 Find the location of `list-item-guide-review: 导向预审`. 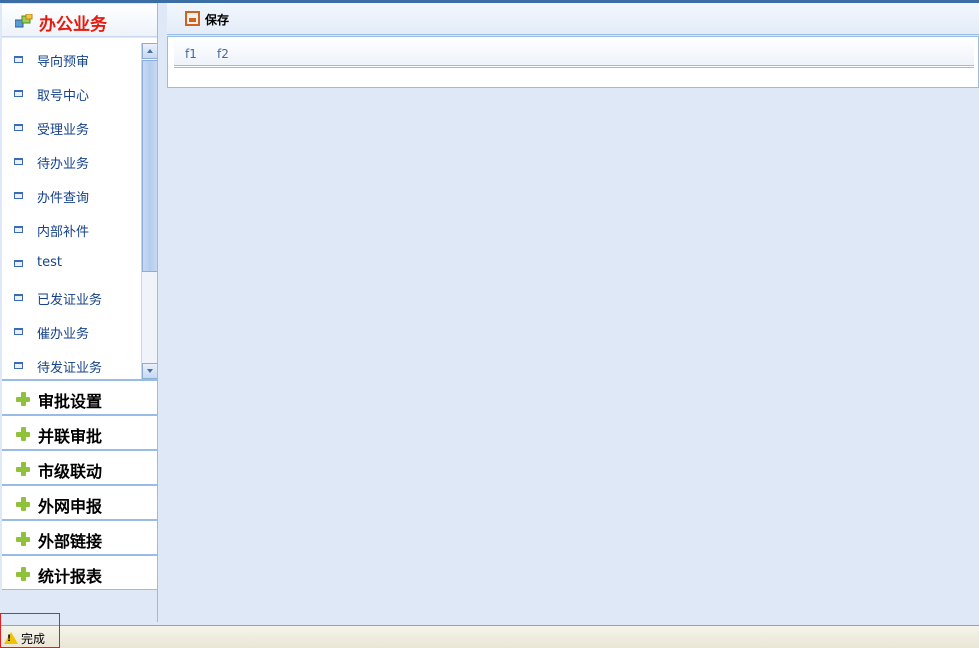

list-item-guide-review: 导向预审 is located at coordinates (71, 59).